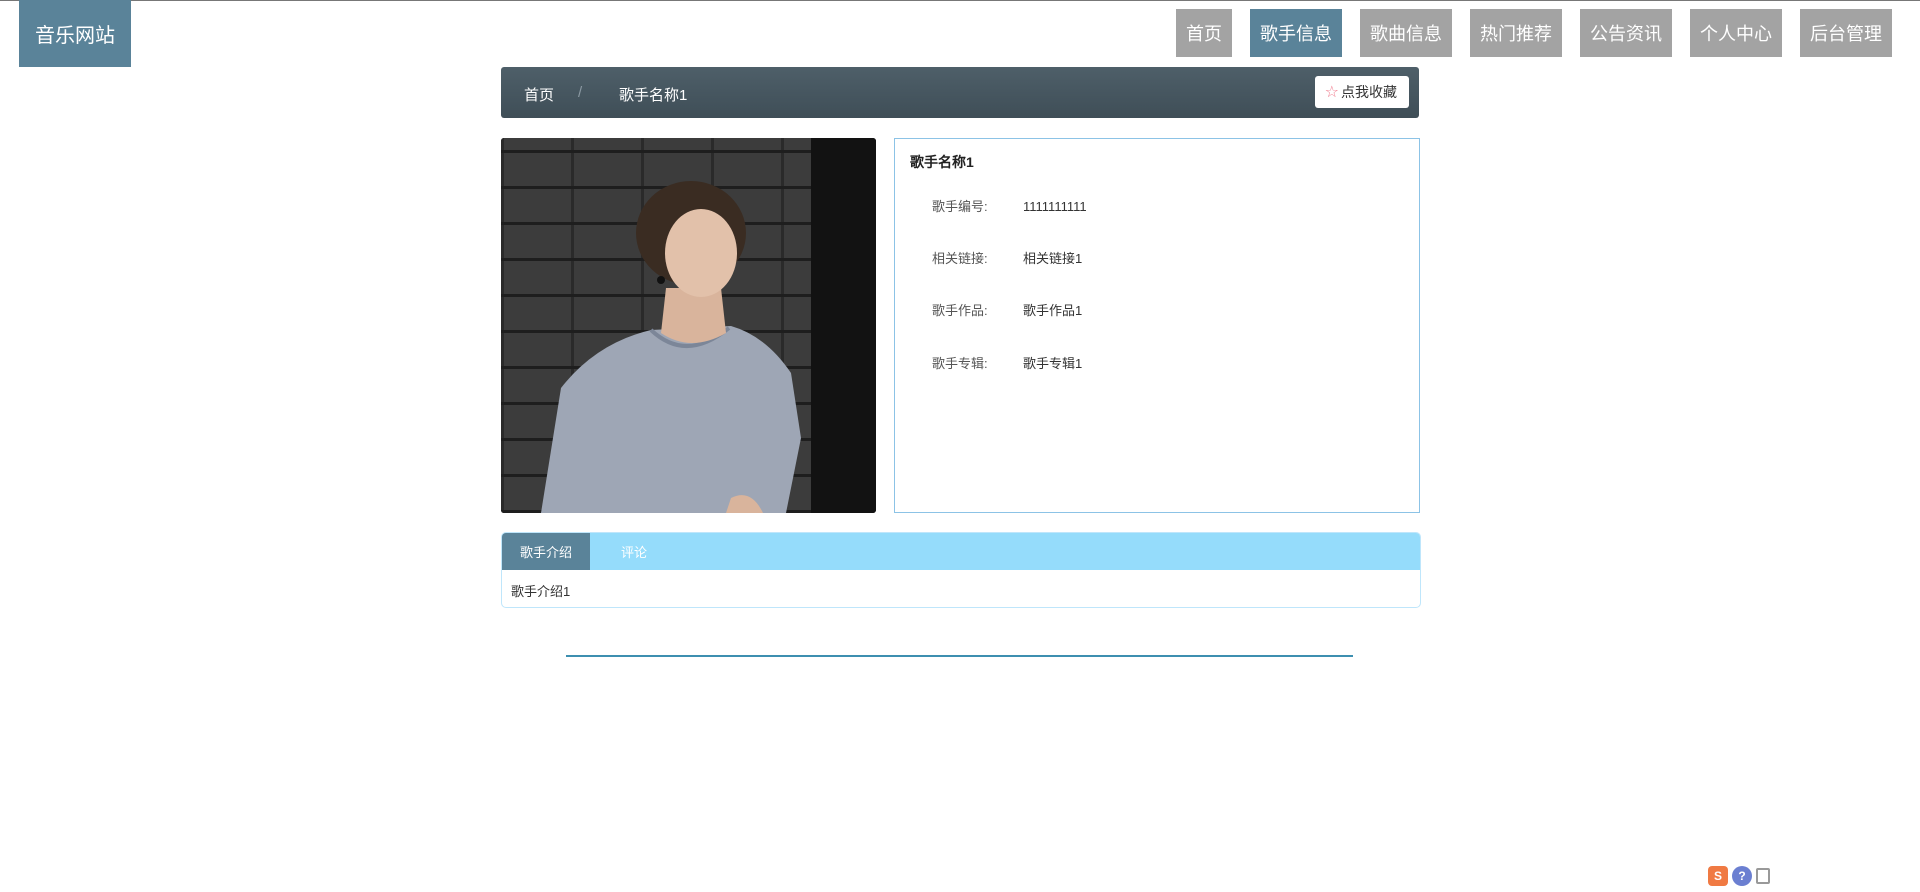 This screenshot has width=1920, height=892. What do you see at coordinates (960, 92) in the screenshot?
I see `breadcrumb: 首页 / 歌手名称1 ☆ 点我收藏` at bounding box center [960, 92].